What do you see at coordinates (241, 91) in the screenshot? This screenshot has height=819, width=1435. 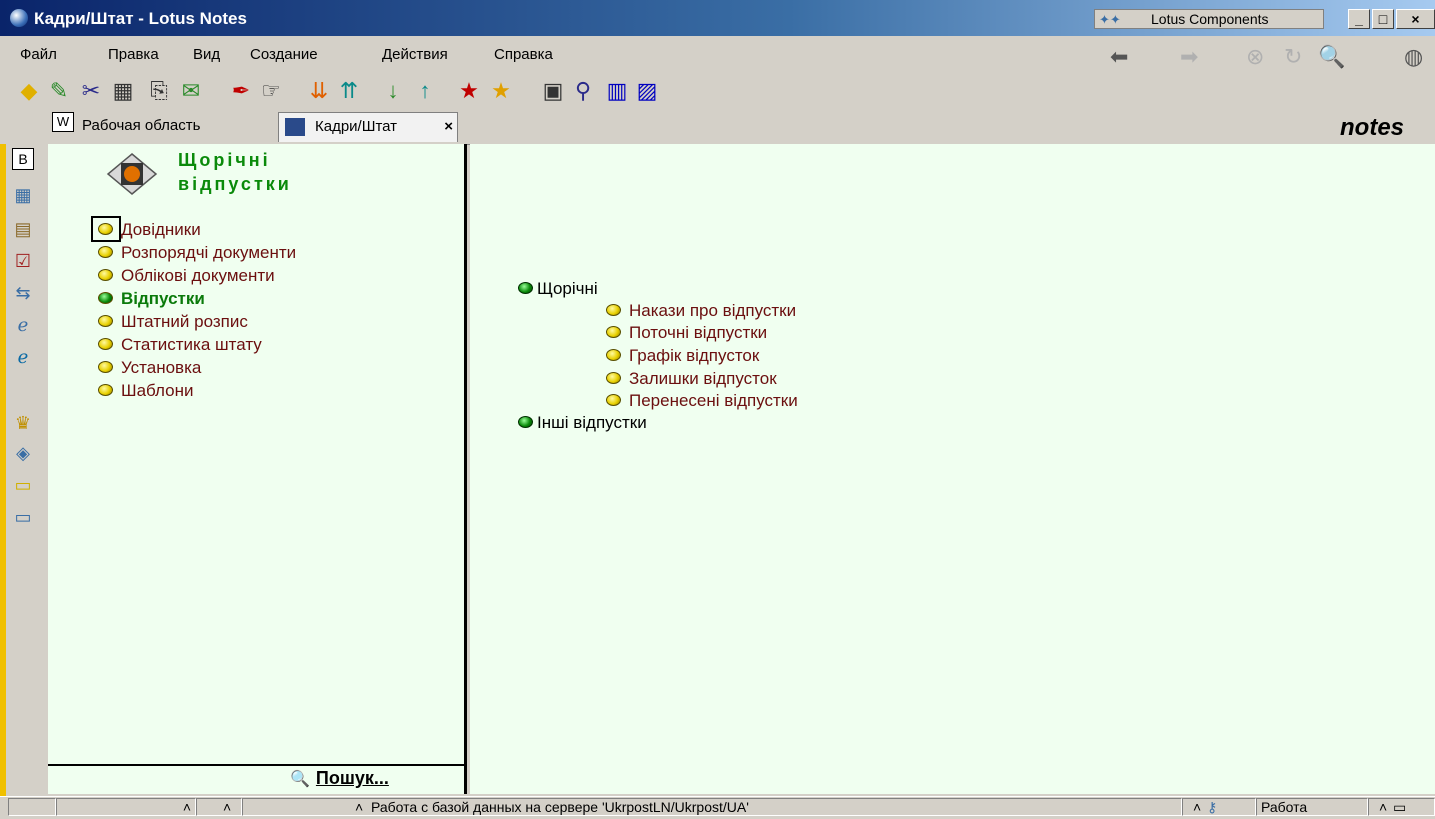 I see `edit-pen-icon: ✒` at bounding box center [241, 91].